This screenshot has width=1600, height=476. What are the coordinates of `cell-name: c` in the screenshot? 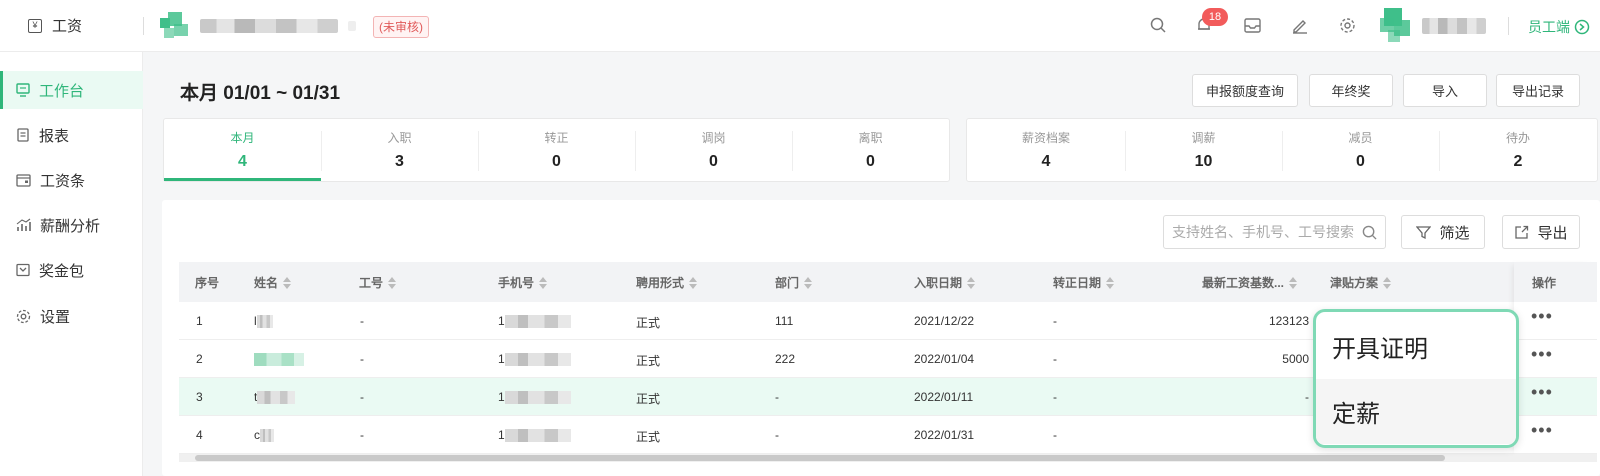 It's located at (264, 435).